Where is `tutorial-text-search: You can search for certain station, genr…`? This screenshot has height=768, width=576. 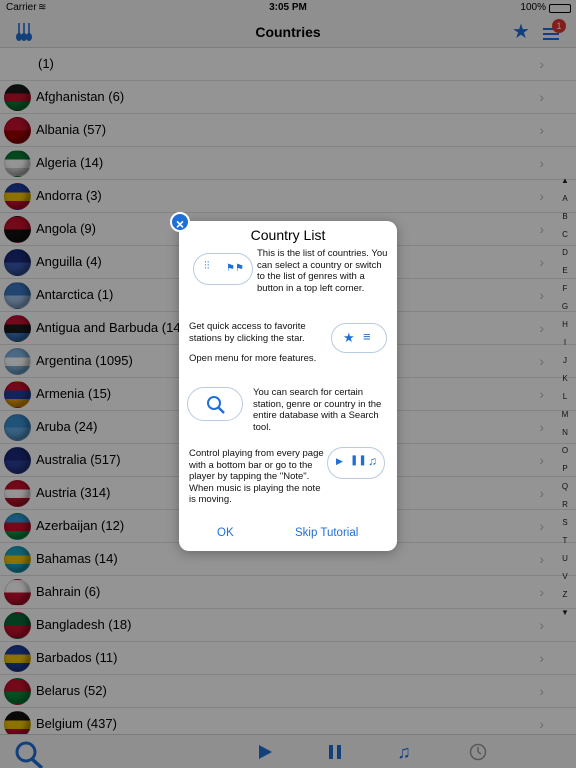
tutorial-text-search: You can search for certain station, genr… is located at coordinates (317, 410).